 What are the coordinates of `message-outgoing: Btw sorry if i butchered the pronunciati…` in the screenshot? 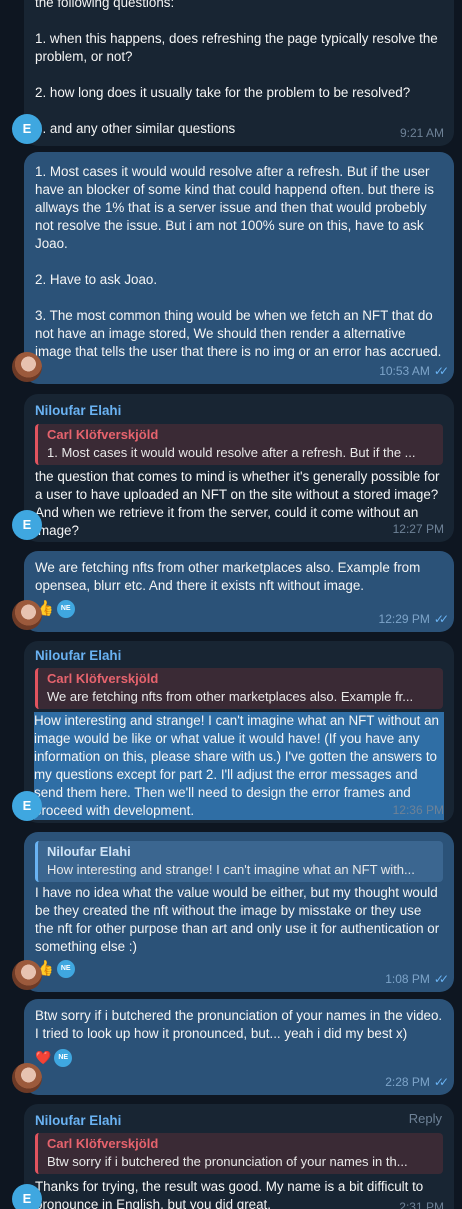 It's located at (233, 1047).